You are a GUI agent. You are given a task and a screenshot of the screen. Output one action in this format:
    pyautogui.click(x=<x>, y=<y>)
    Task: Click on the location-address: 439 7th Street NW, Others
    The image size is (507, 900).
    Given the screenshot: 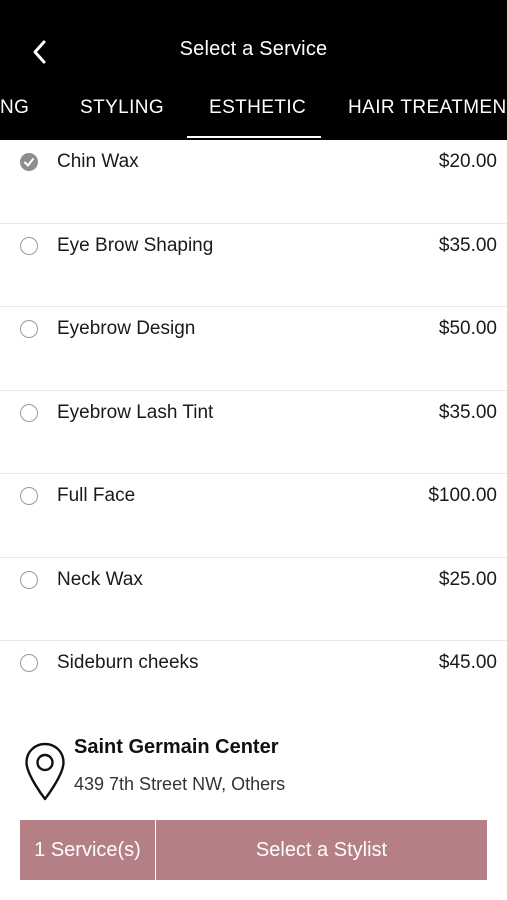 What is the action you would take?
    pyautogui.click(x=180, y=784)
    